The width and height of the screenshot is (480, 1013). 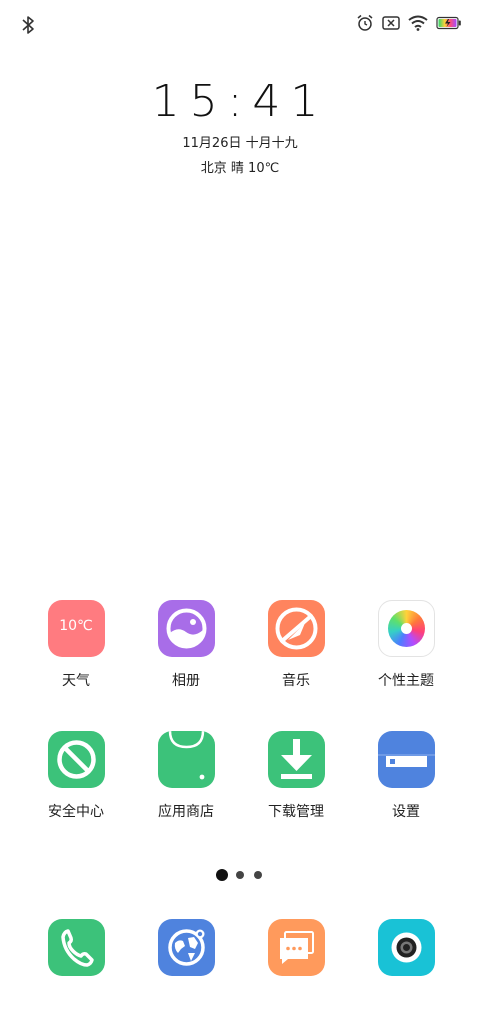 I want to click on weather-summary: 北京 晴 10℃, so click(x=240, y=168).